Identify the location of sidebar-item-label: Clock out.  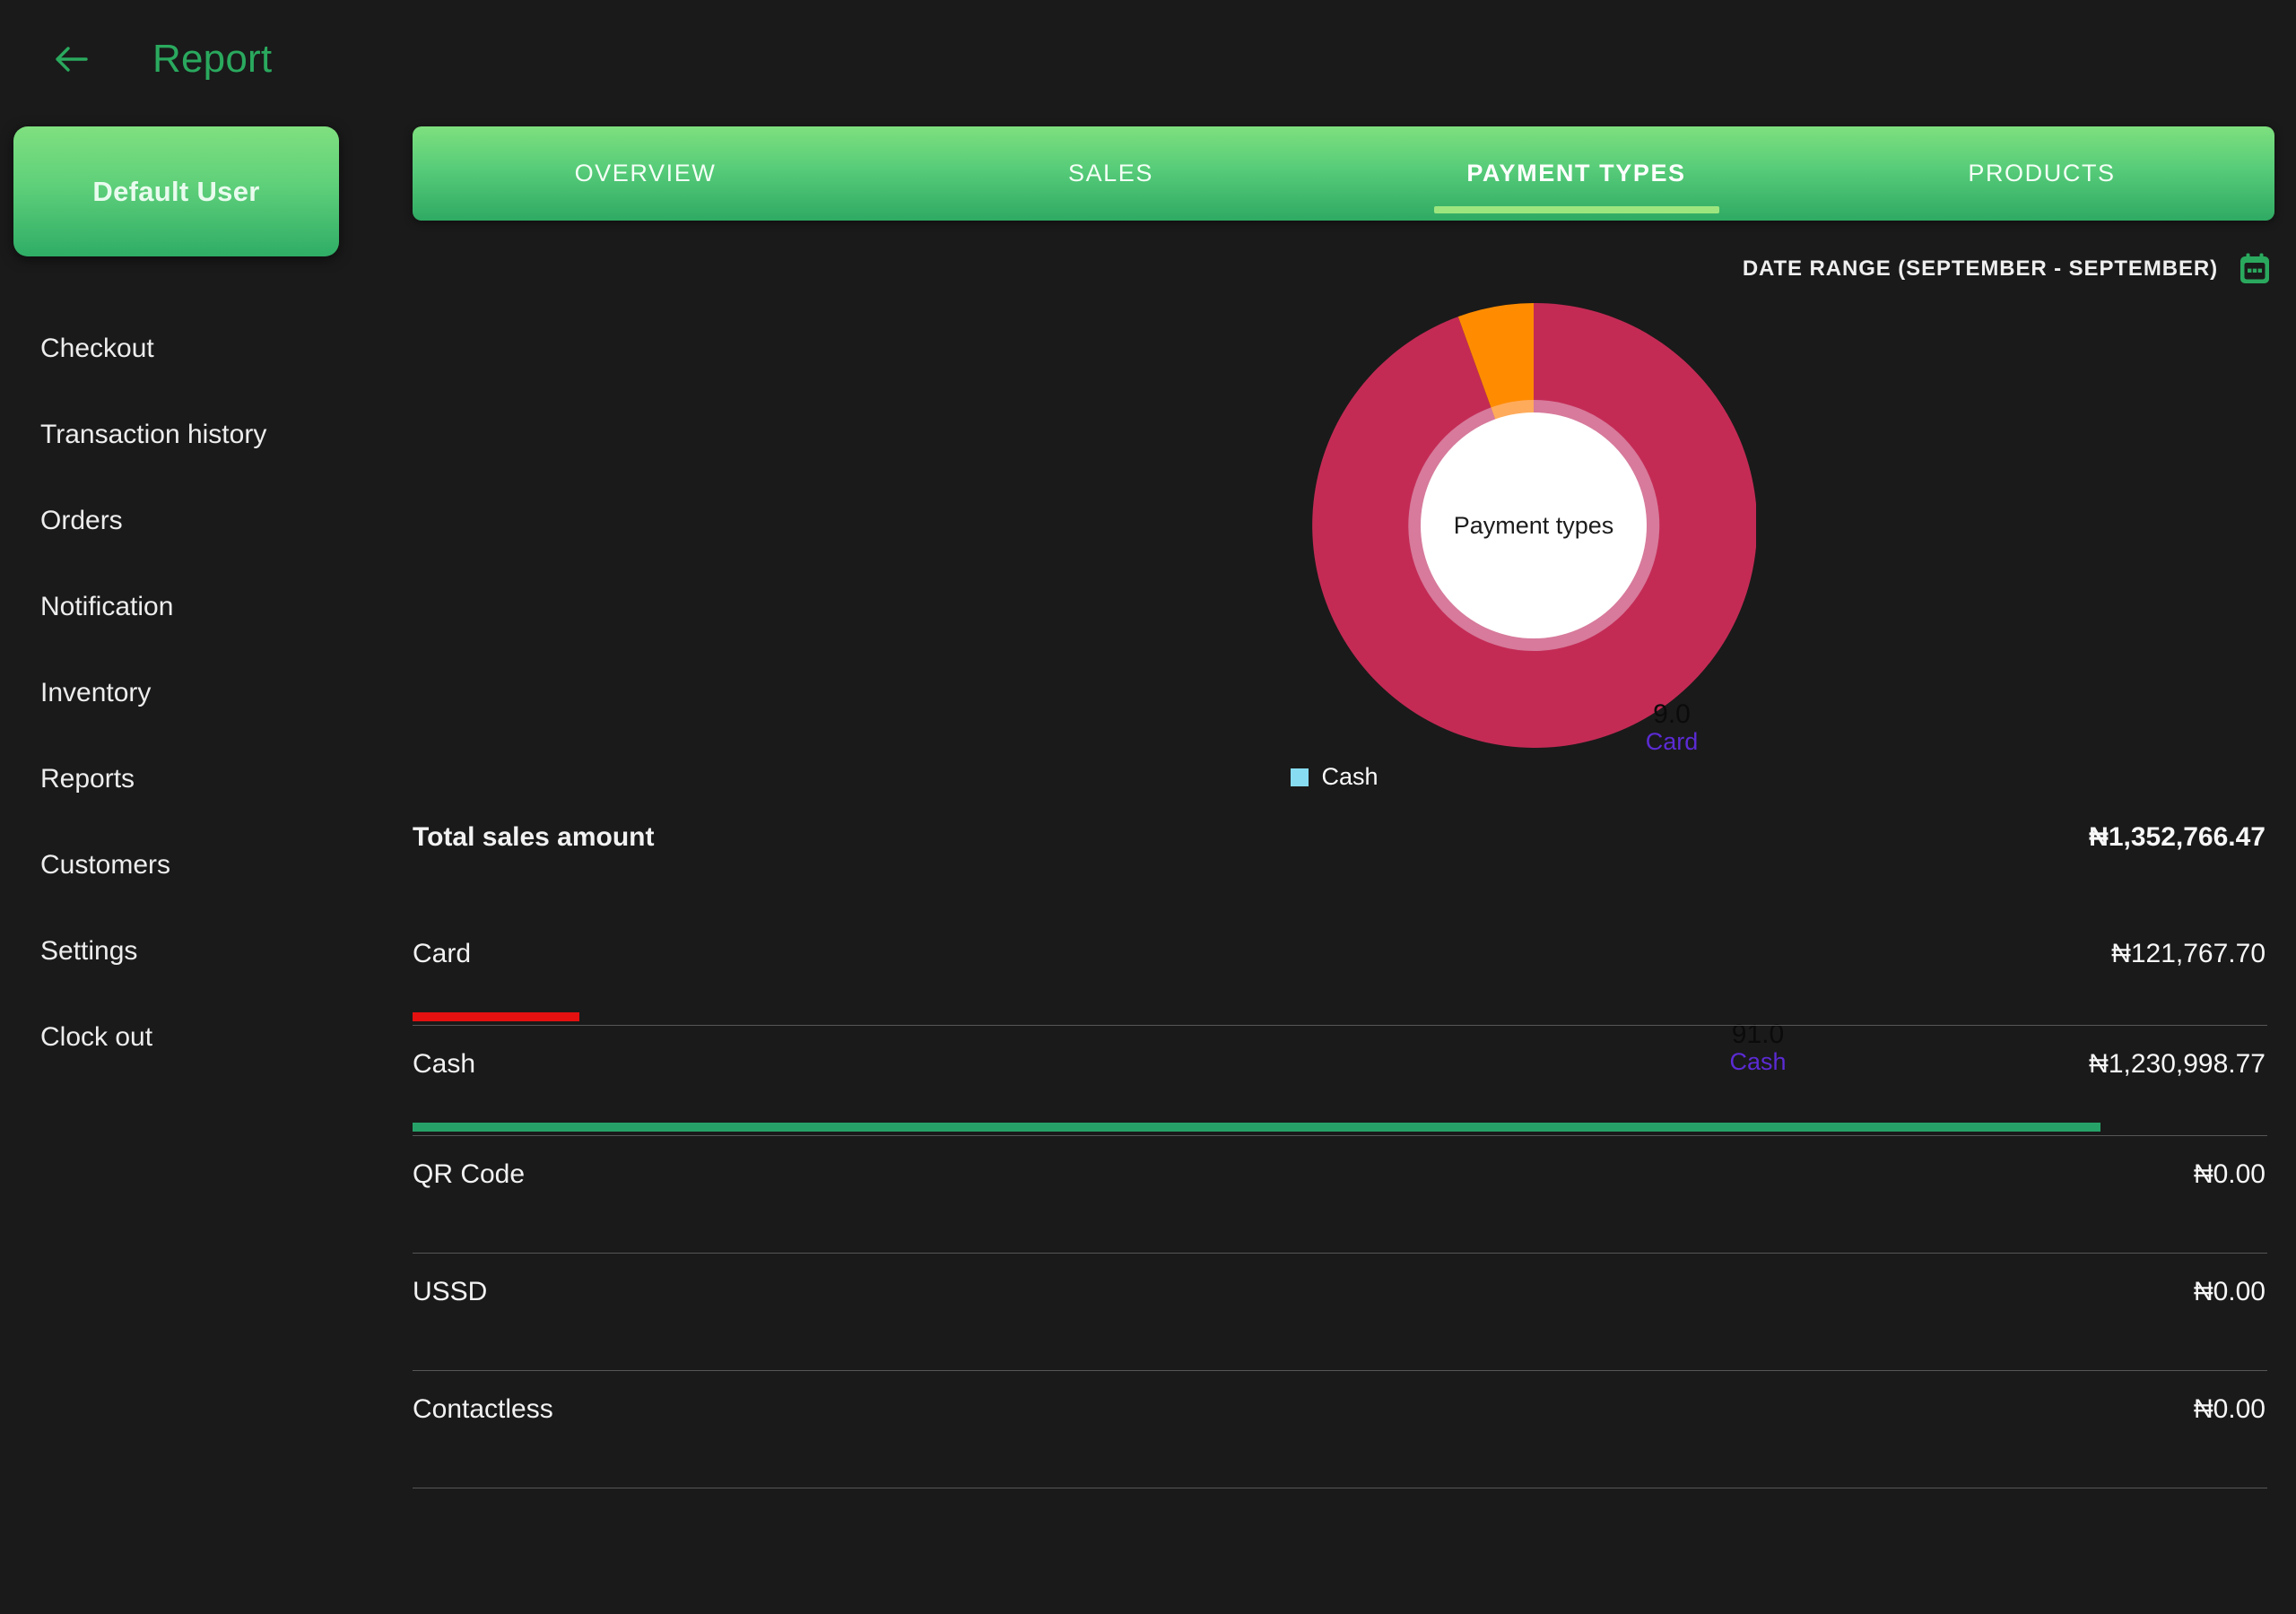
(96, 1037).